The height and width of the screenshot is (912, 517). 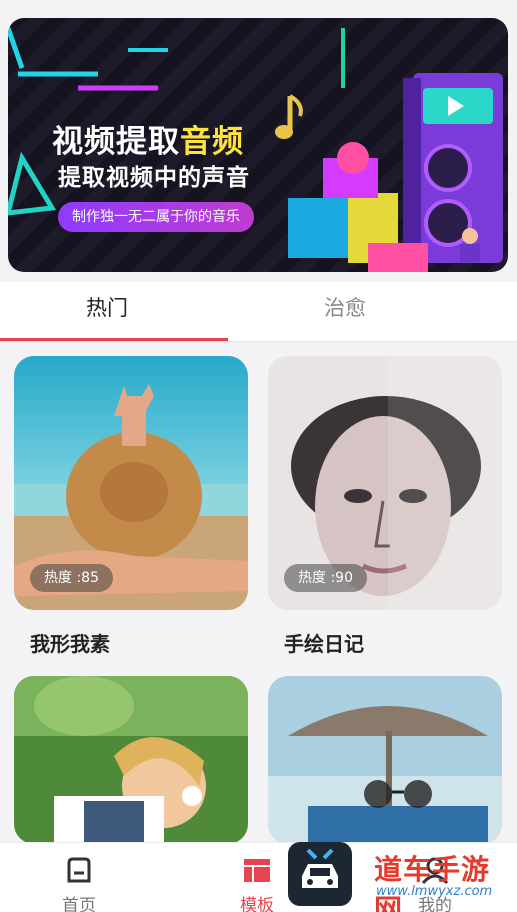 What do you see at coordinates (148, 142) in the screenshot?
I see `banner-title: 视频提取音频` at bounding box center [148, 142].